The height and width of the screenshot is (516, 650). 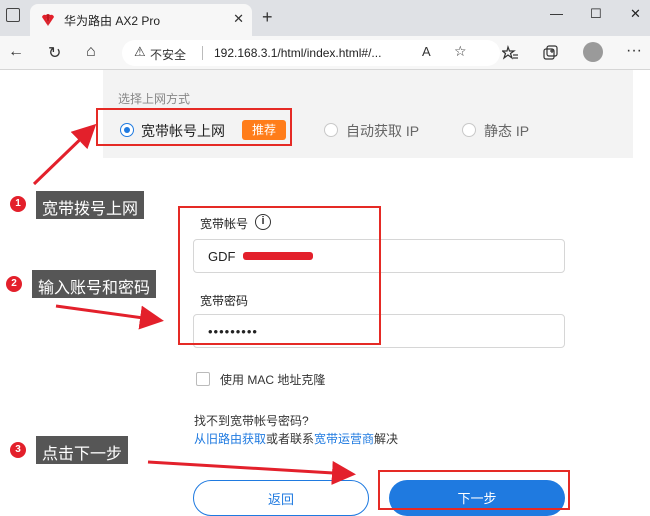 What do you see at coordinates (94, 284) in the screenshot?
I see `step-2-label: 输入账号和密码` at bounding box center [94, 284].